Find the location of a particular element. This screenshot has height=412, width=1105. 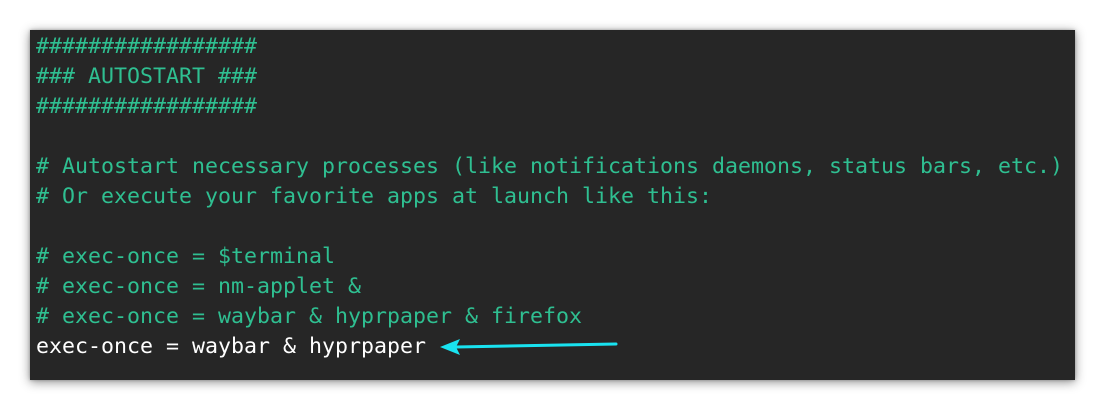

config-line: ### AUTOSTART ### is located at coordinates (147, 76).